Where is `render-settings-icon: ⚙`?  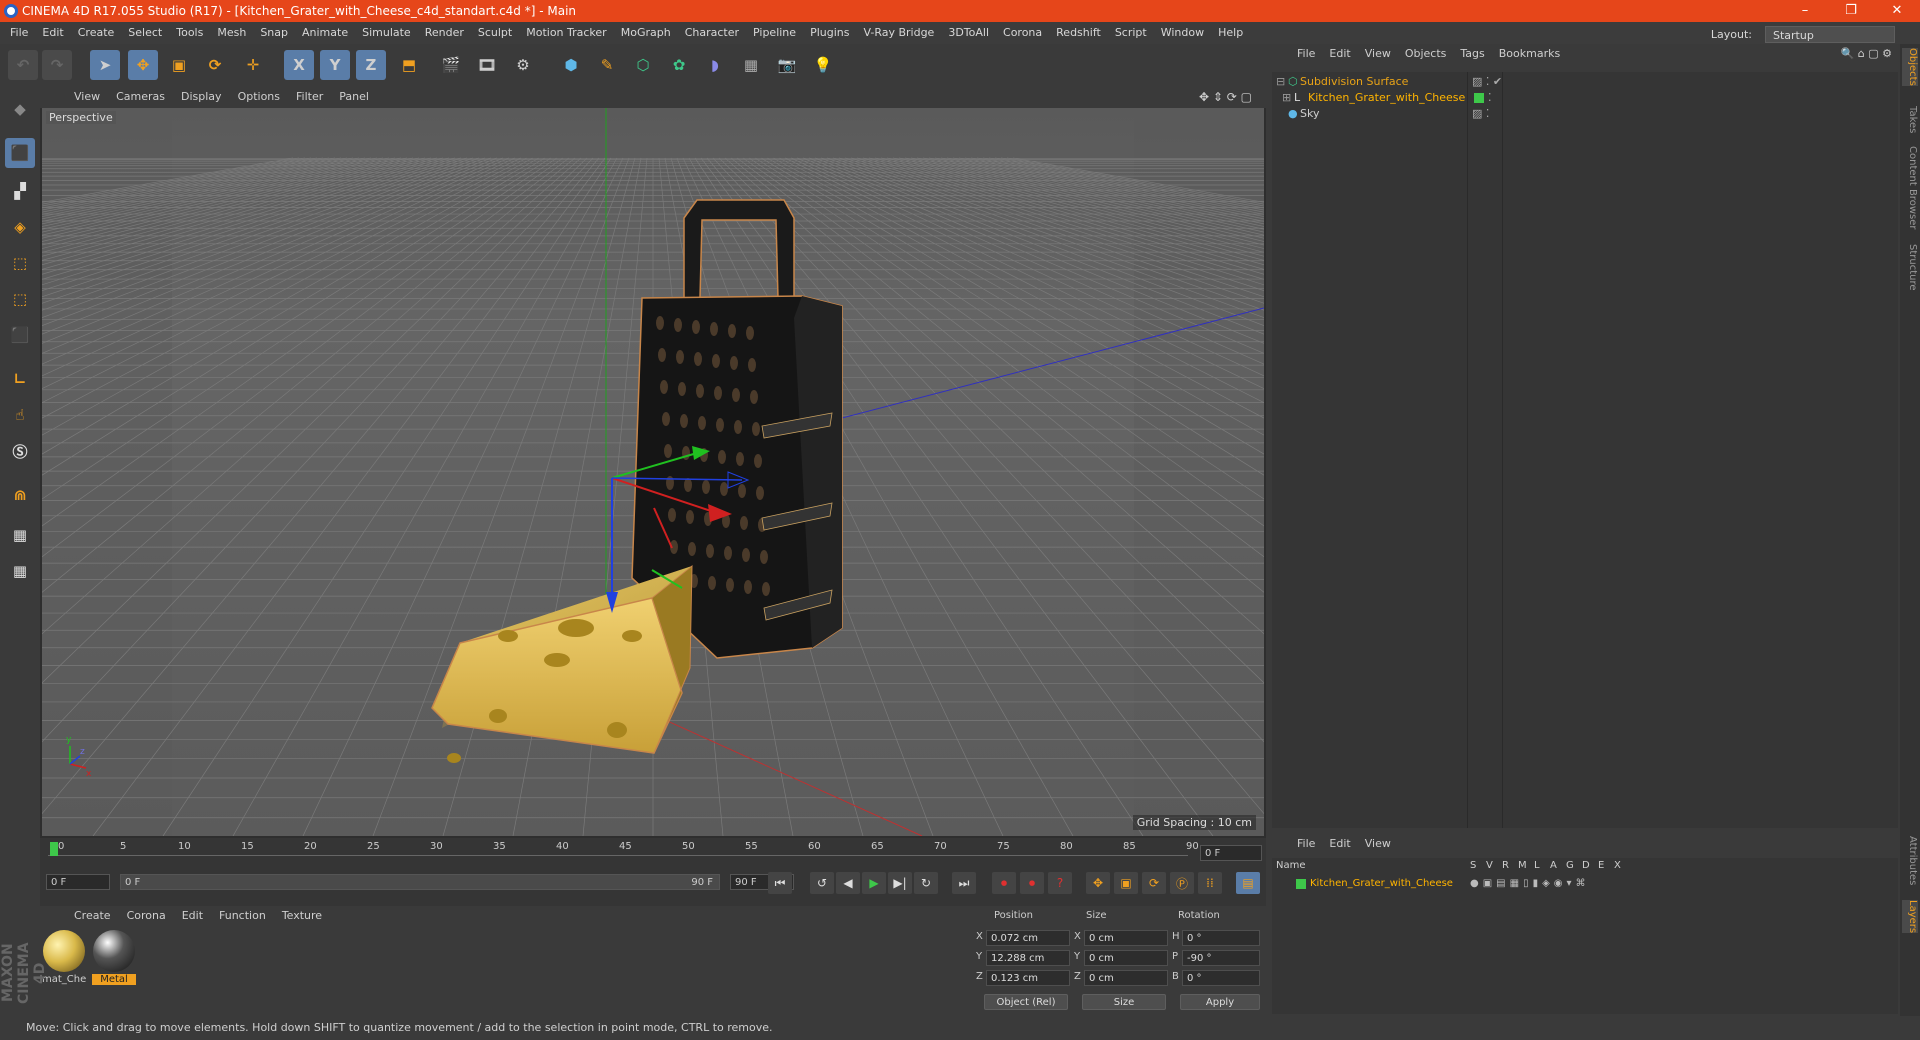 render-settings-icon: ⚙ is located at coordinates (523, 65).